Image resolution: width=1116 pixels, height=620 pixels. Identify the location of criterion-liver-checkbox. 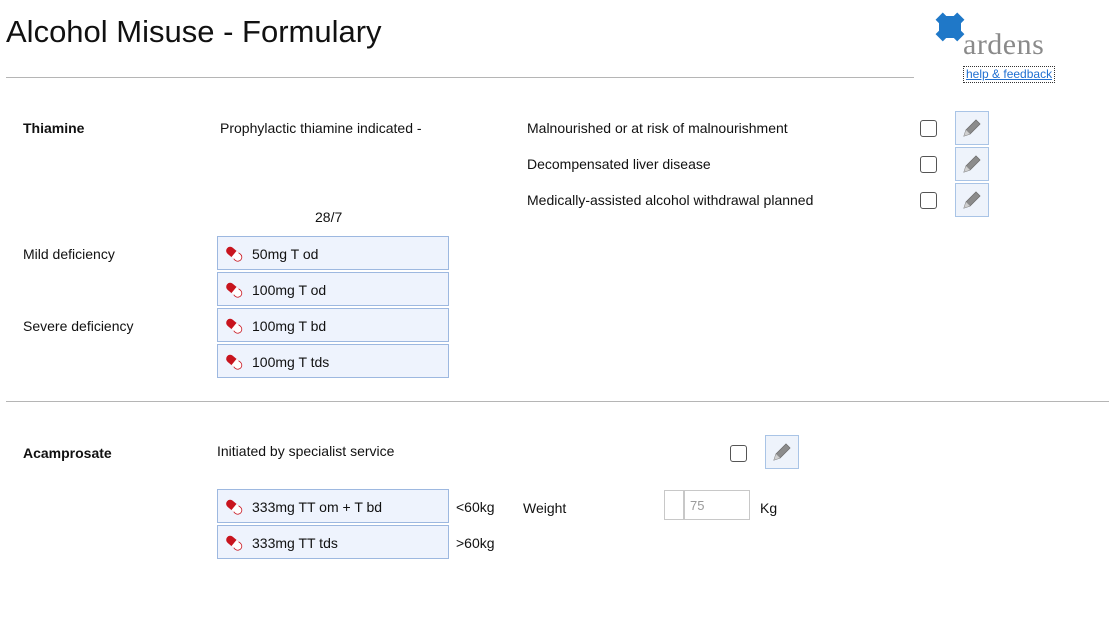
(928, 164).